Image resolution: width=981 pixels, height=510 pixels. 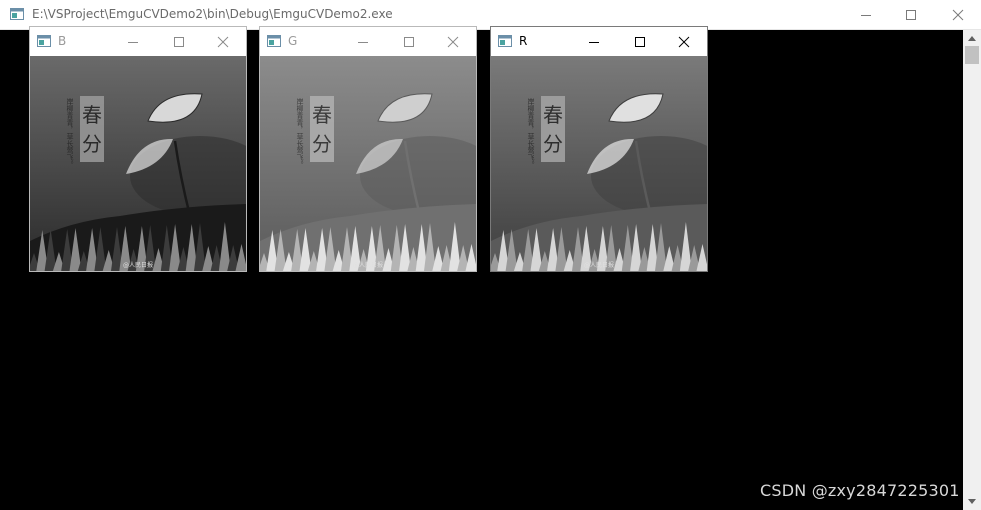 I want to click on image-window-titlebar: G, so click(x=368, y=41).